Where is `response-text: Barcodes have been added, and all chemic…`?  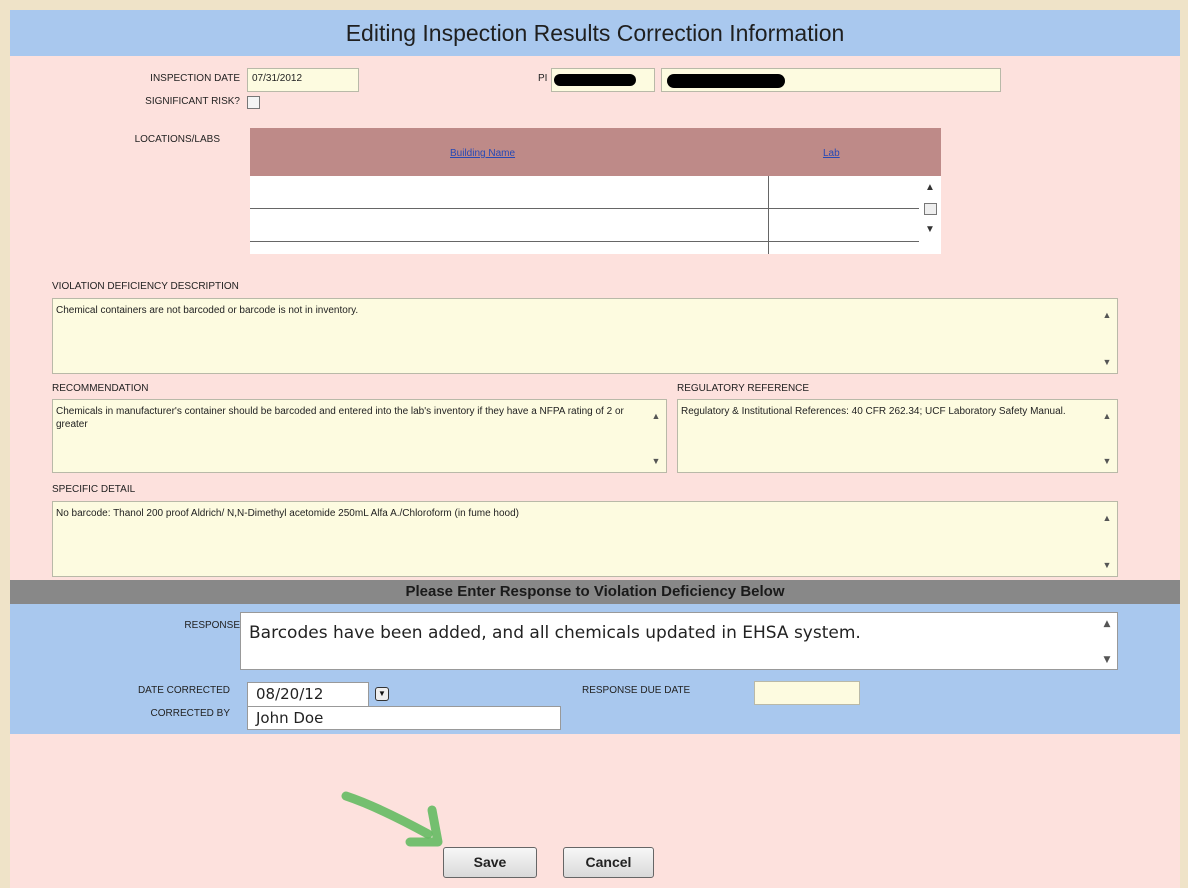
response-text: Barcodes have been added, and all chemic… is located at coordinates (555, 633).